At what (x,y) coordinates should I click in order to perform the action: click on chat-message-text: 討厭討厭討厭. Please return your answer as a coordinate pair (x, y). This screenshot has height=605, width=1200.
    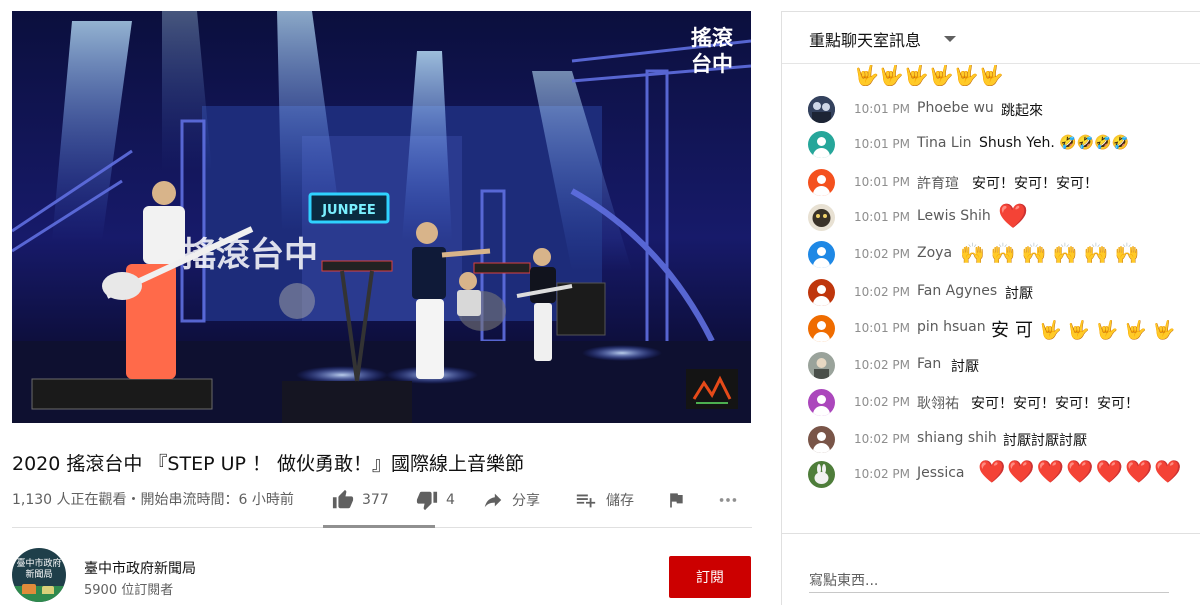
    Looking at the image, I should click on (1045, 441).